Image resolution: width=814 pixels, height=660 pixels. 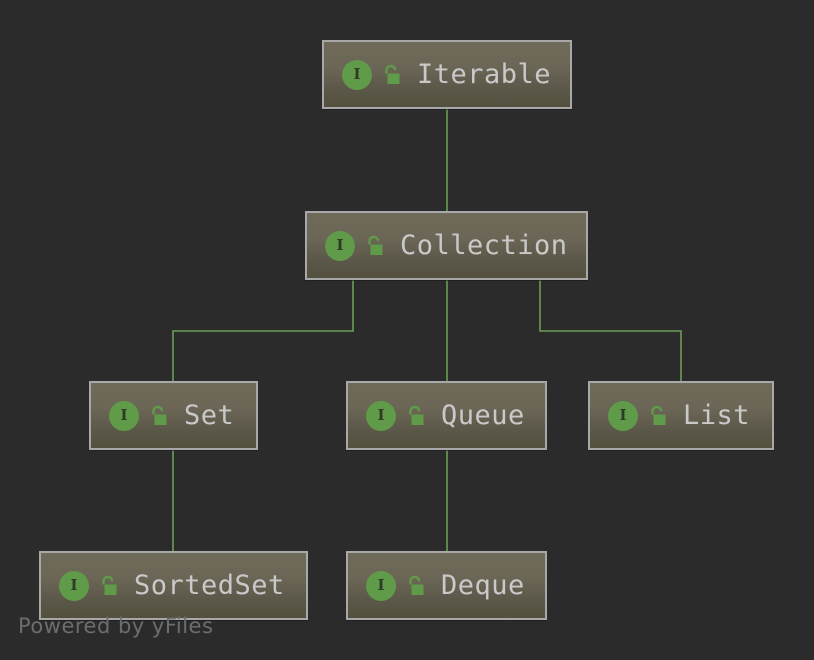 I want to click on node-label: Set, so click(x=209, y=415).